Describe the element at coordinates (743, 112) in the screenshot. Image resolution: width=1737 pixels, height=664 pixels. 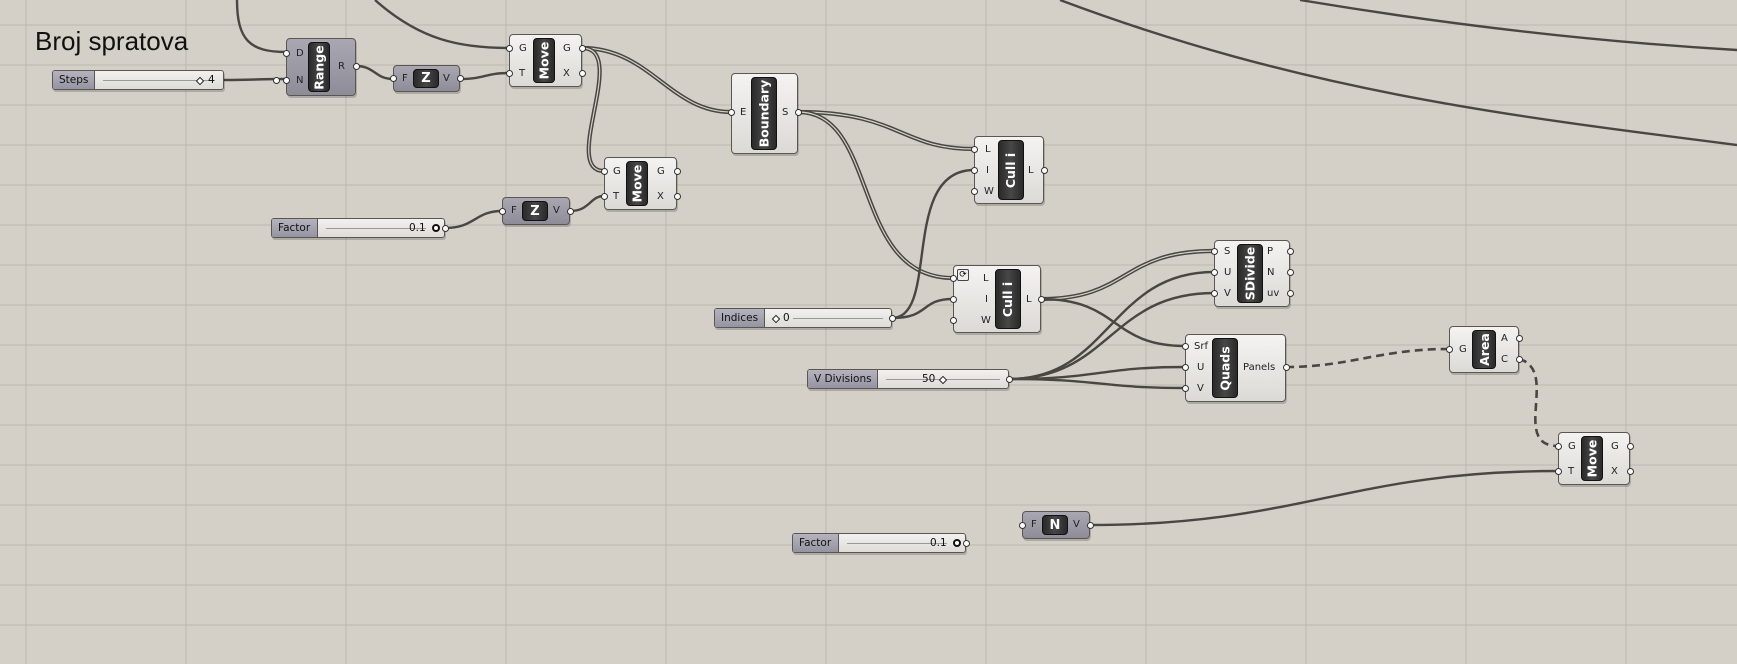
I see `input-e: E` at that location.